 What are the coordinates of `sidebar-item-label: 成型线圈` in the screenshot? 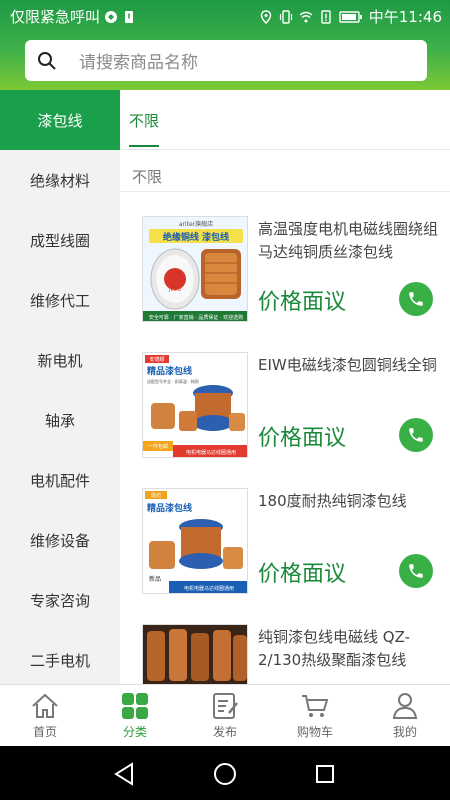 It's located at (59, 240).